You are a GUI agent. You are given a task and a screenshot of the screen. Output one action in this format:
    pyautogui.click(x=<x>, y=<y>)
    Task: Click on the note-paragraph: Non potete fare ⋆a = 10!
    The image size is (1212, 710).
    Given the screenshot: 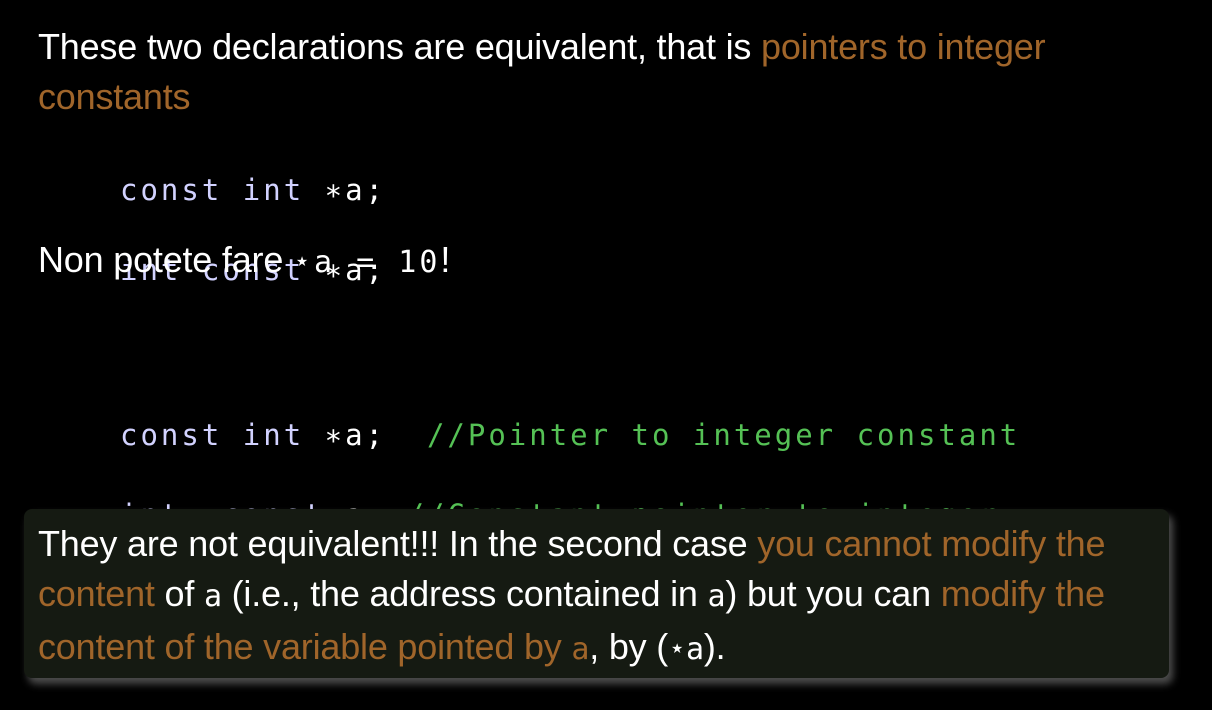 What is the action you would take?
    pyautogui.click(x=244, y=261)
    